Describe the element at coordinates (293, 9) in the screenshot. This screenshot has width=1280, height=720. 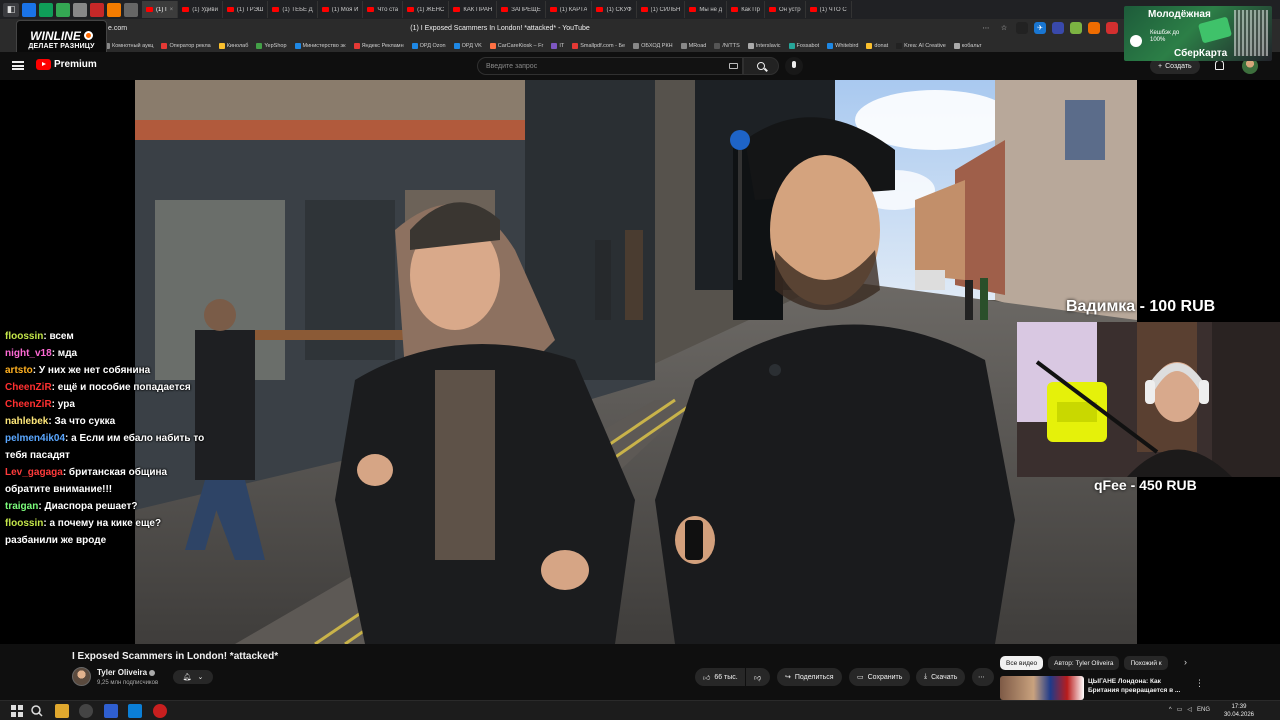
I see `browser-tab: (1) ТЕБЕ Д` at that location.